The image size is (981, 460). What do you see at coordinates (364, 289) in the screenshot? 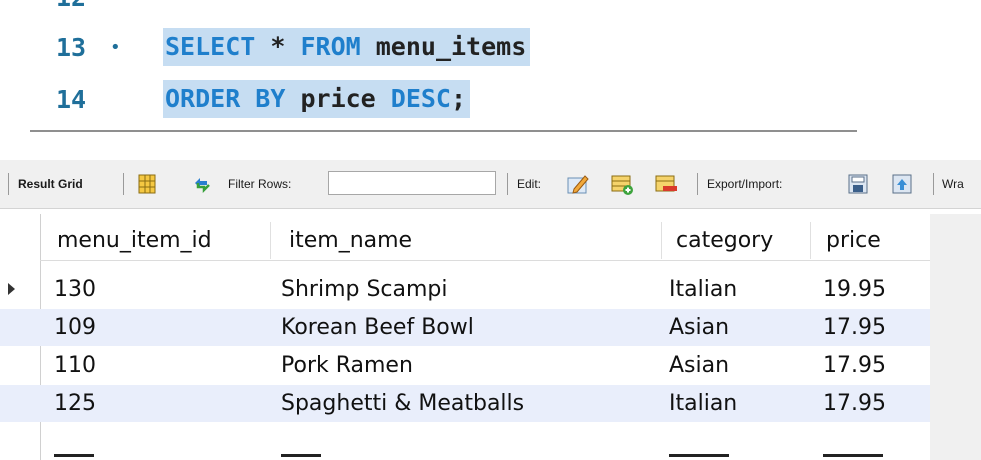
I see `cell-item-name: Shrimp Scampi` at bounding box center [364, 289].